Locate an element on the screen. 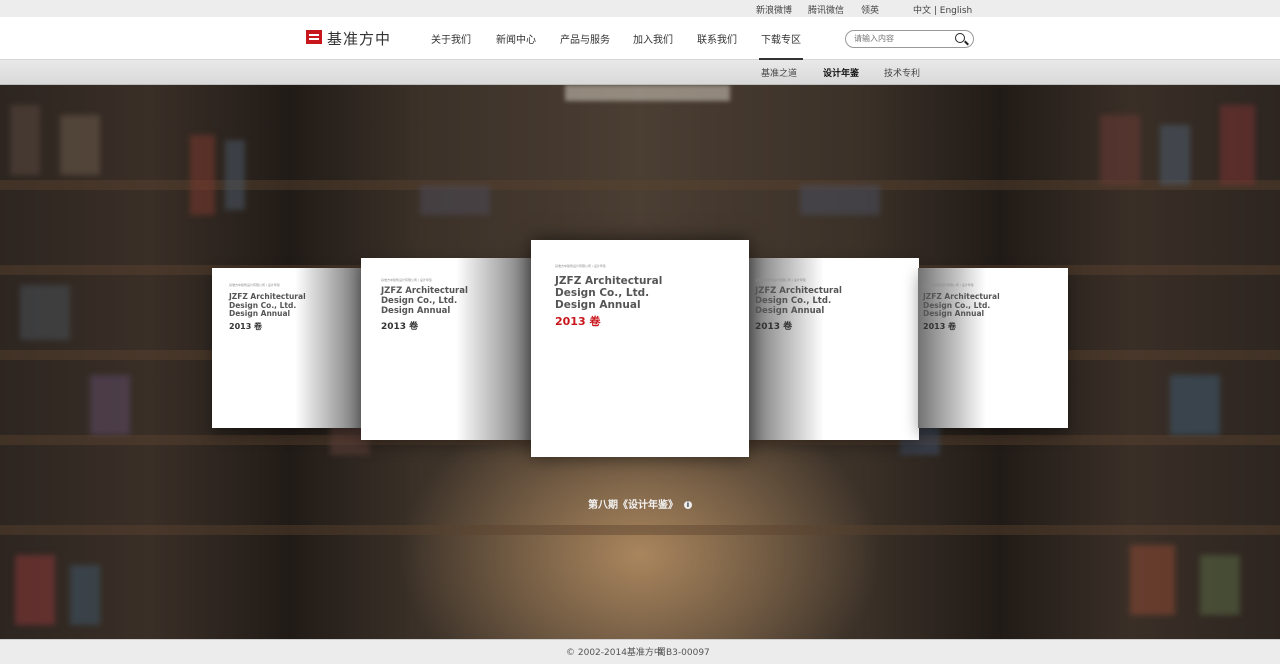 This screenshot has height=664, width=1280. copyright-text: © 2002-2014基准方中 is located at coordinates (614, 653).